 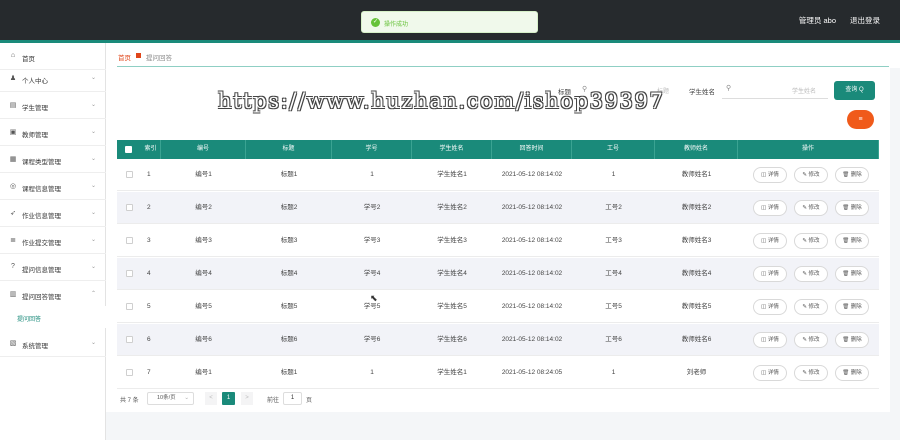 I want to click on cell-teacher: 教师姓名2, so click(x=696, y=207).